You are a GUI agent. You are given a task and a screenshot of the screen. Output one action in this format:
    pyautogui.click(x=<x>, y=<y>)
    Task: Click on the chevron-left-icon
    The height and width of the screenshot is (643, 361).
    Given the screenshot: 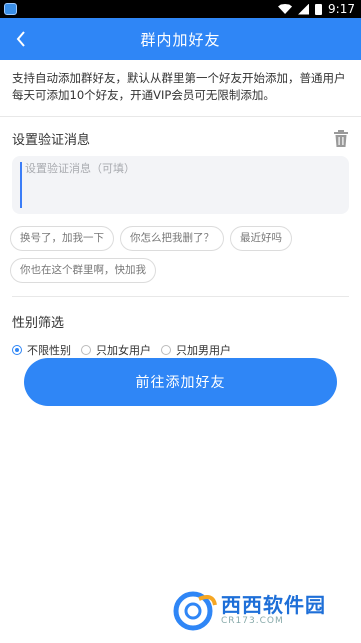 What is the action you would take?
    pyautogui.click(x=20, y=39)
    